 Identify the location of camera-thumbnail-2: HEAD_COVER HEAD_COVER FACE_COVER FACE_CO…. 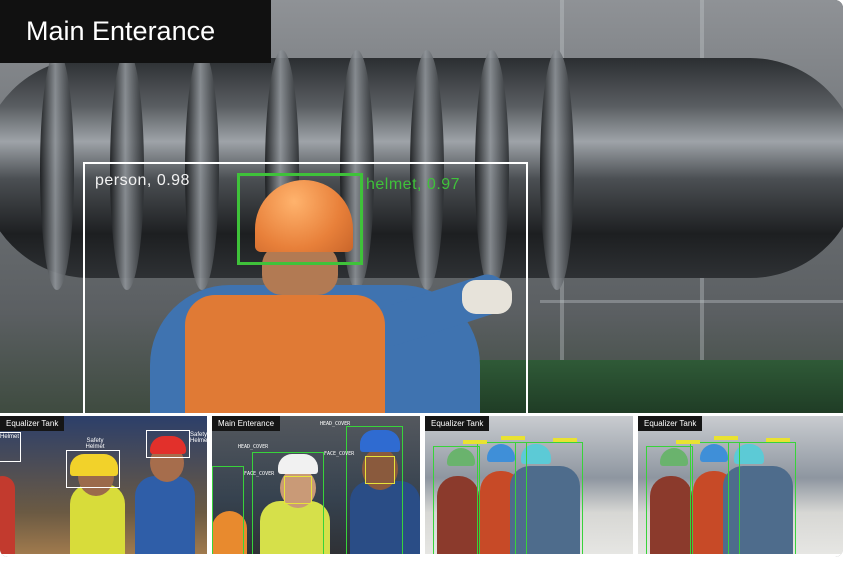
(316, 485).